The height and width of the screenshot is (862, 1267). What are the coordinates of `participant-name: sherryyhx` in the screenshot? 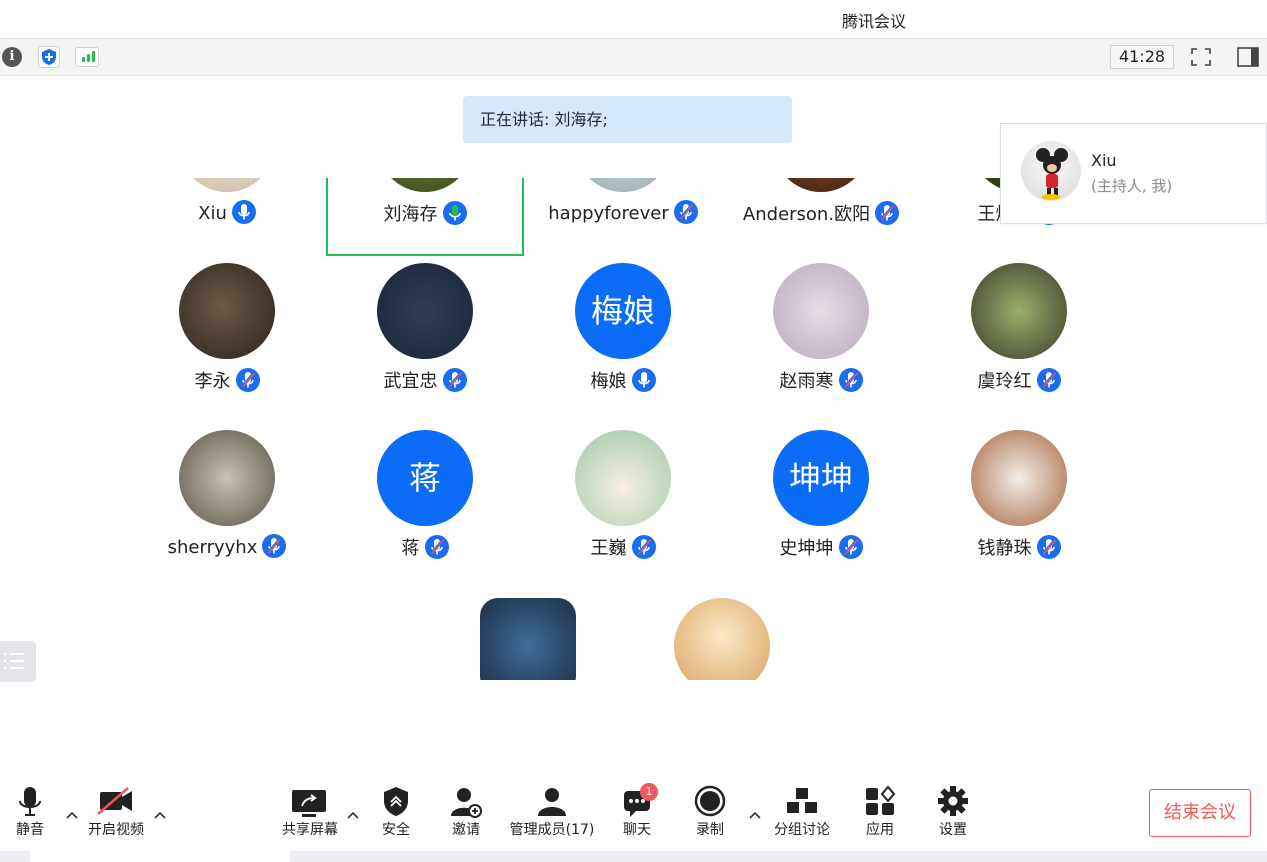 It's located at (212, 547).